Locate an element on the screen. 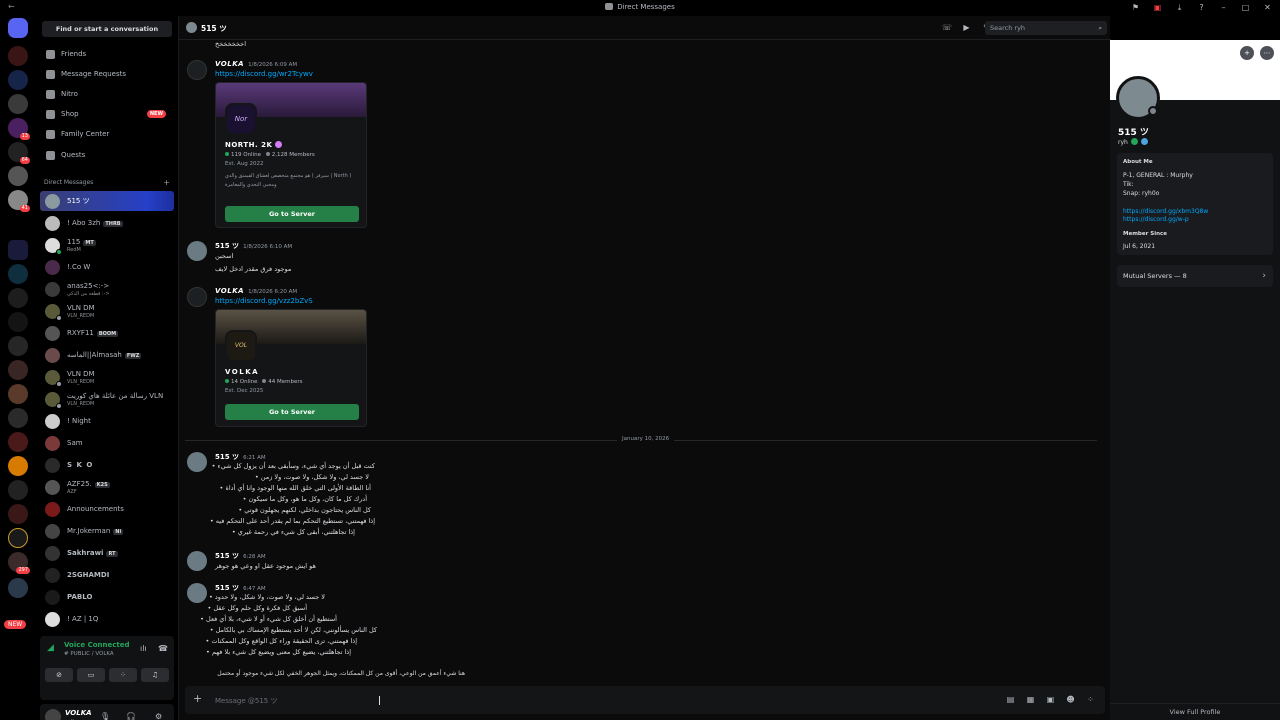 The width and height of the screenshot is (1280, 720). dm-item: S K O is located at coordinates (107, 465).